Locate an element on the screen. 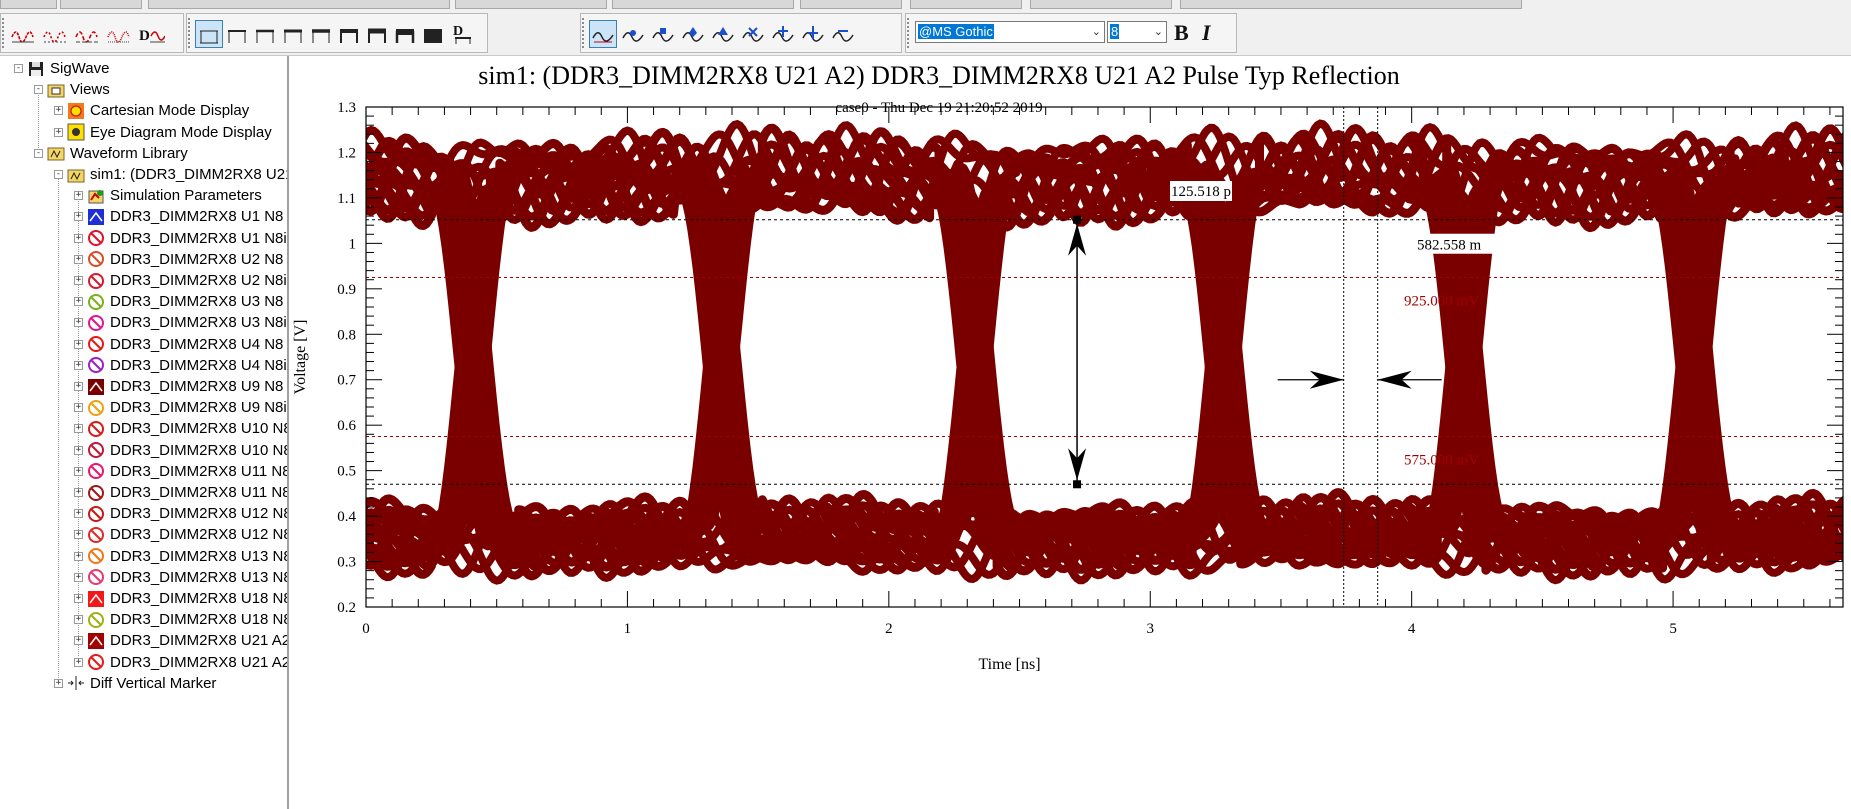  tree-item: + DDR3_DIMM2RX8 U4 N8i is located at coordinates (180, 365).